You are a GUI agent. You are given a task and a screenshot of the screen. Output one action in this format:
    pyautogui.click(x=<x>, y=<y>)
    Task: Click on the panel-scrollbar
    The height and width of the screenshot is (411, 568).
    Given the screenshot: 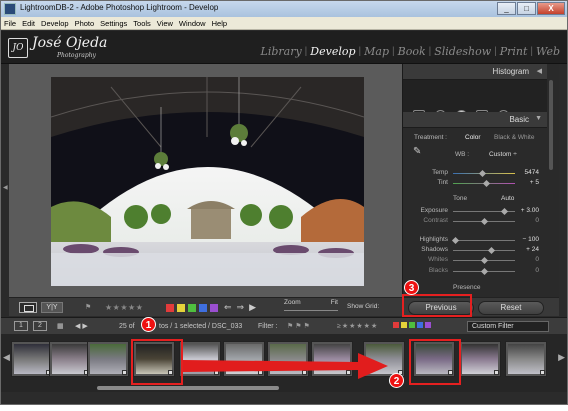 What is the action you would take?
    pyautogui.click(x=551, y=125)
    